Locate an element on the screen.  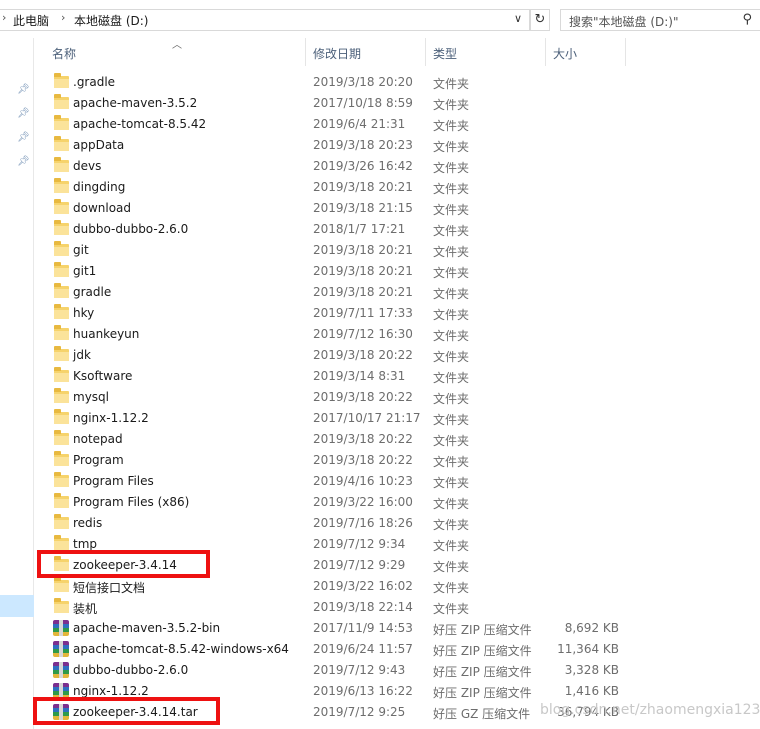
file-row: nginx-1.12.2 2017/10/17 21:17 文件夹 is located at coordinates (397, 418).